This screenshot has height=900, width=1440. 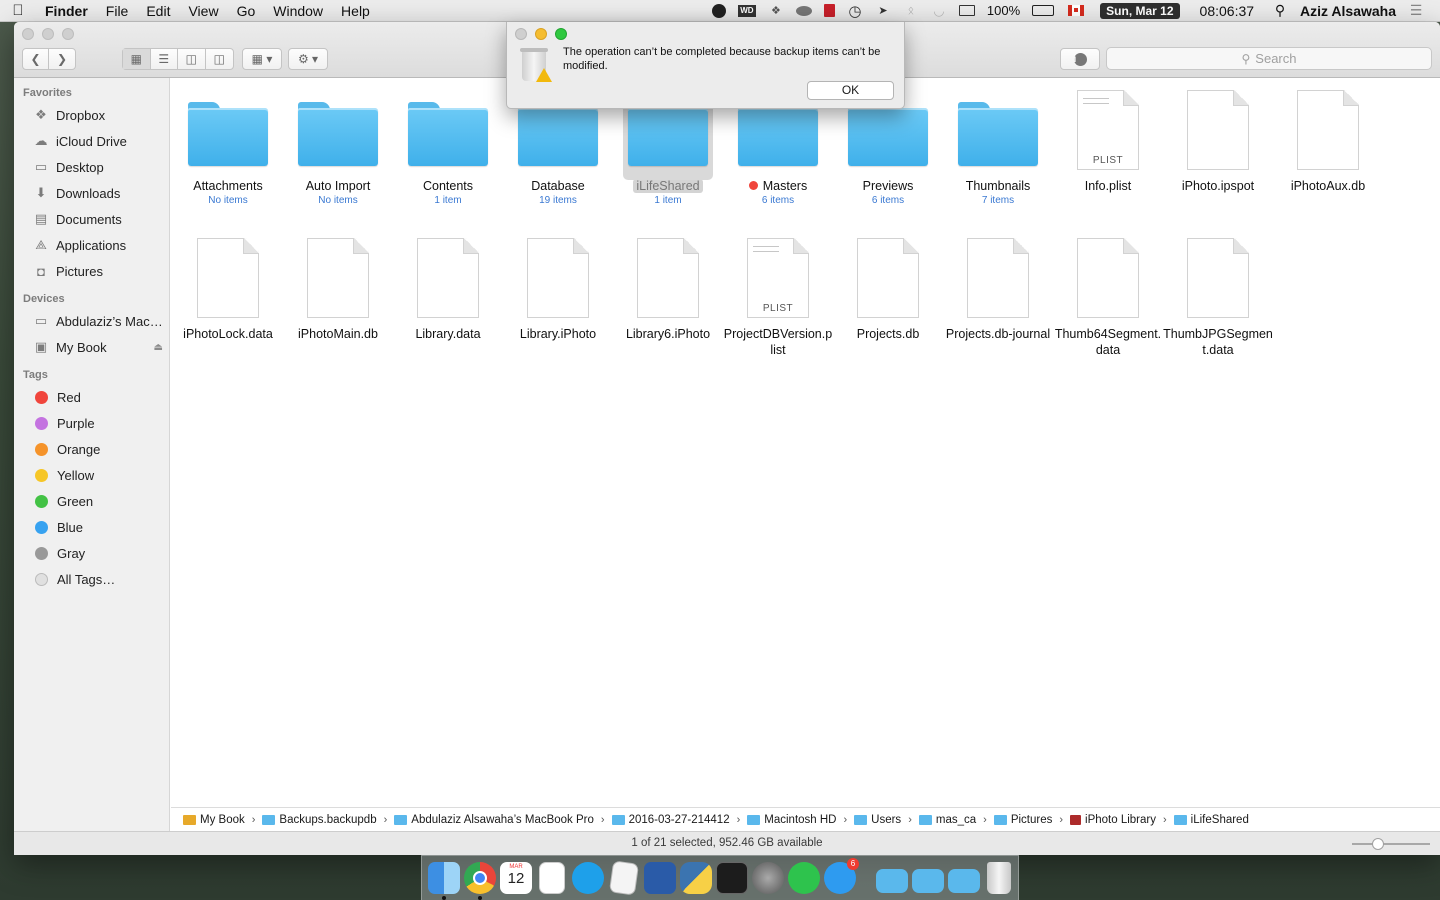 I want to click on file-item: PLIST Info.plist, so click(x=1108, y=138).